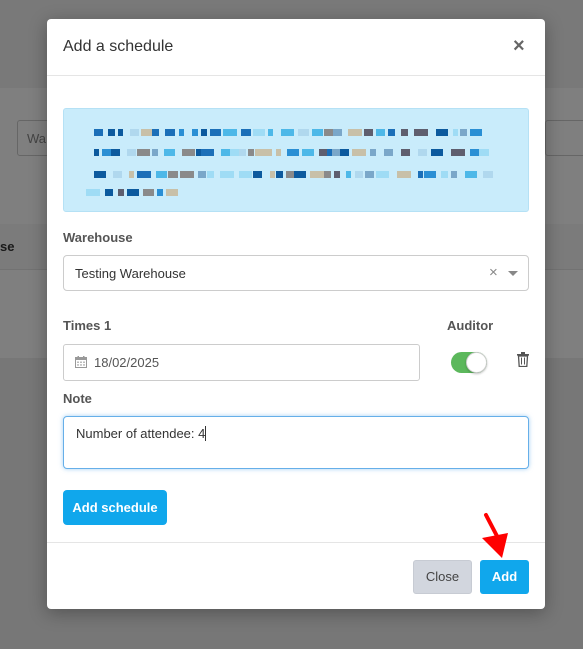 The image size is (583, 649). Describe the element at coordinates (241, 362) in the screenshot. I see `date-field: 18/02/2025` at that location.